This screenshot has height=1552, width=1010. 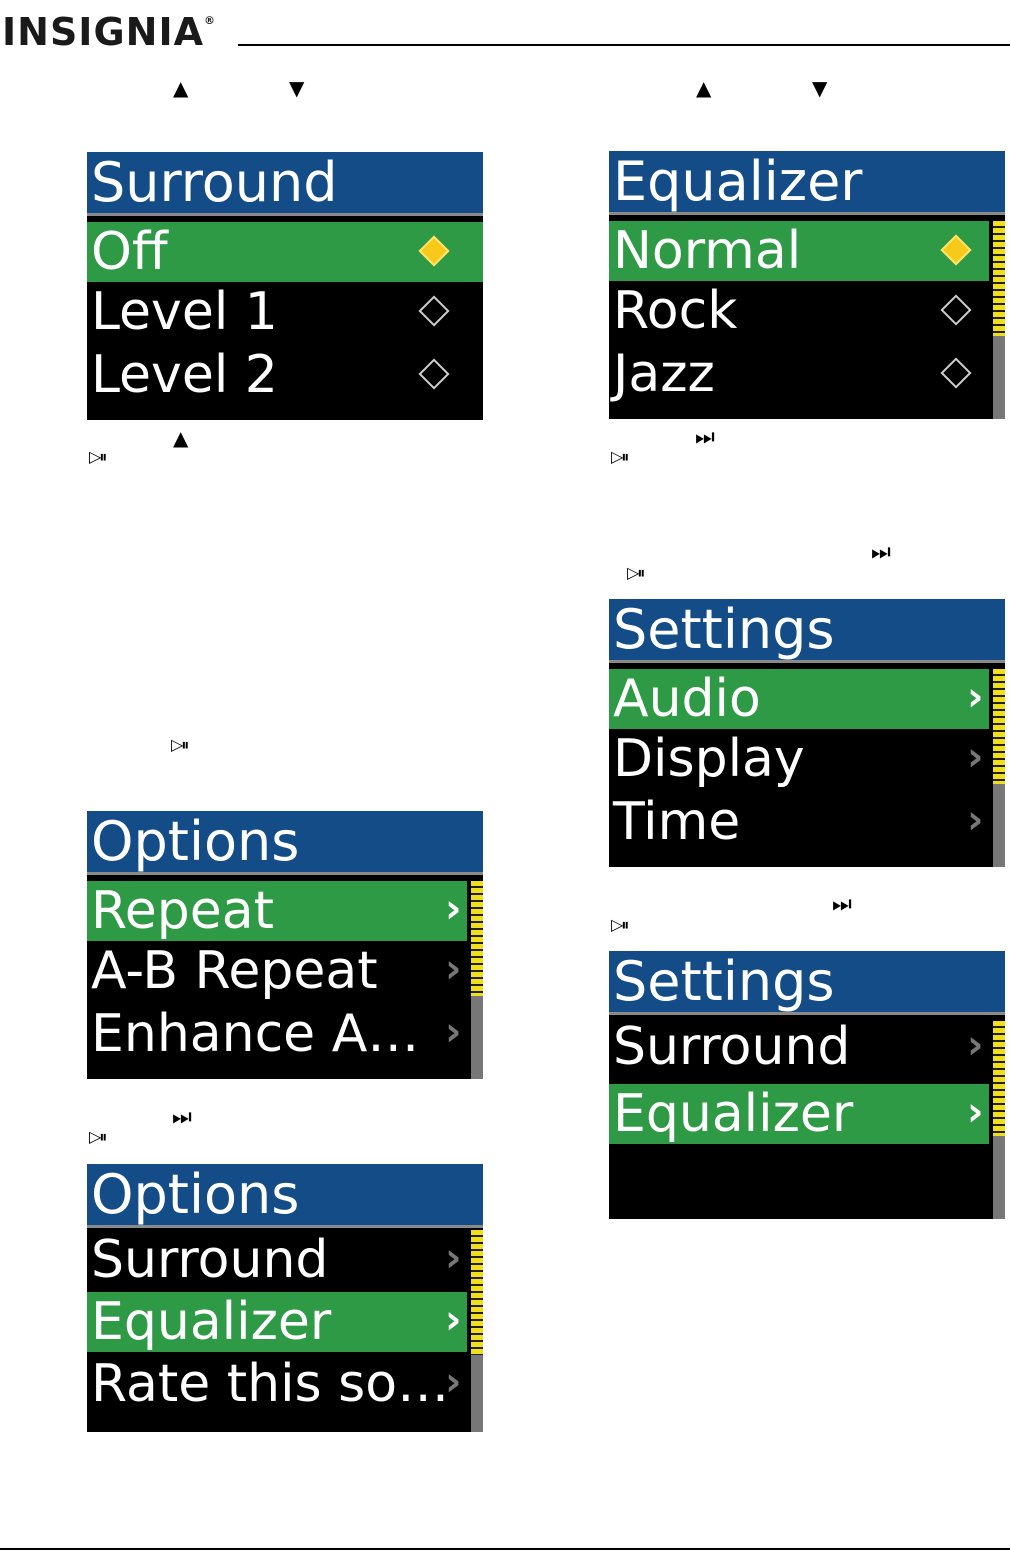 I want to click on menu-item: A-B Repeat ›, so click(x=277, y=971).